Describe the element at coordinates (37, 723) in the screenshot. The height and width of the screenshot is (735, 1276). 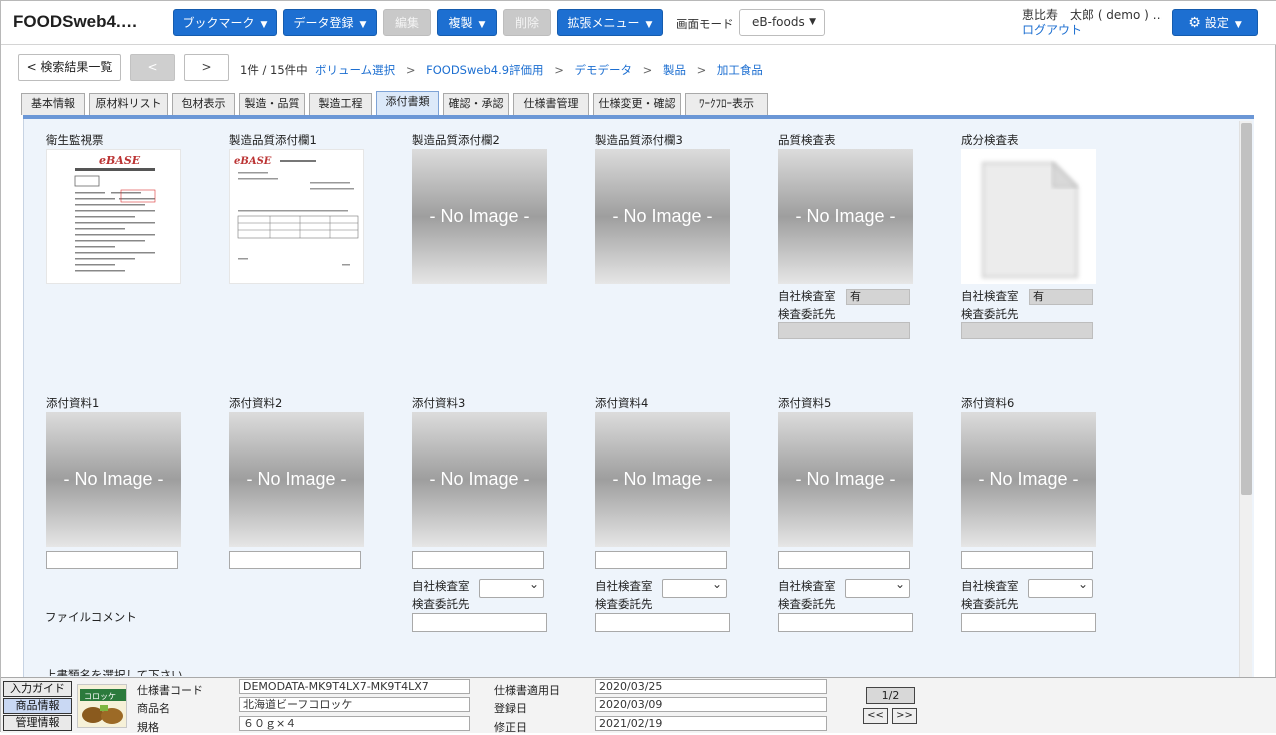
I see `admin-info-button: 管理情報` at that location.